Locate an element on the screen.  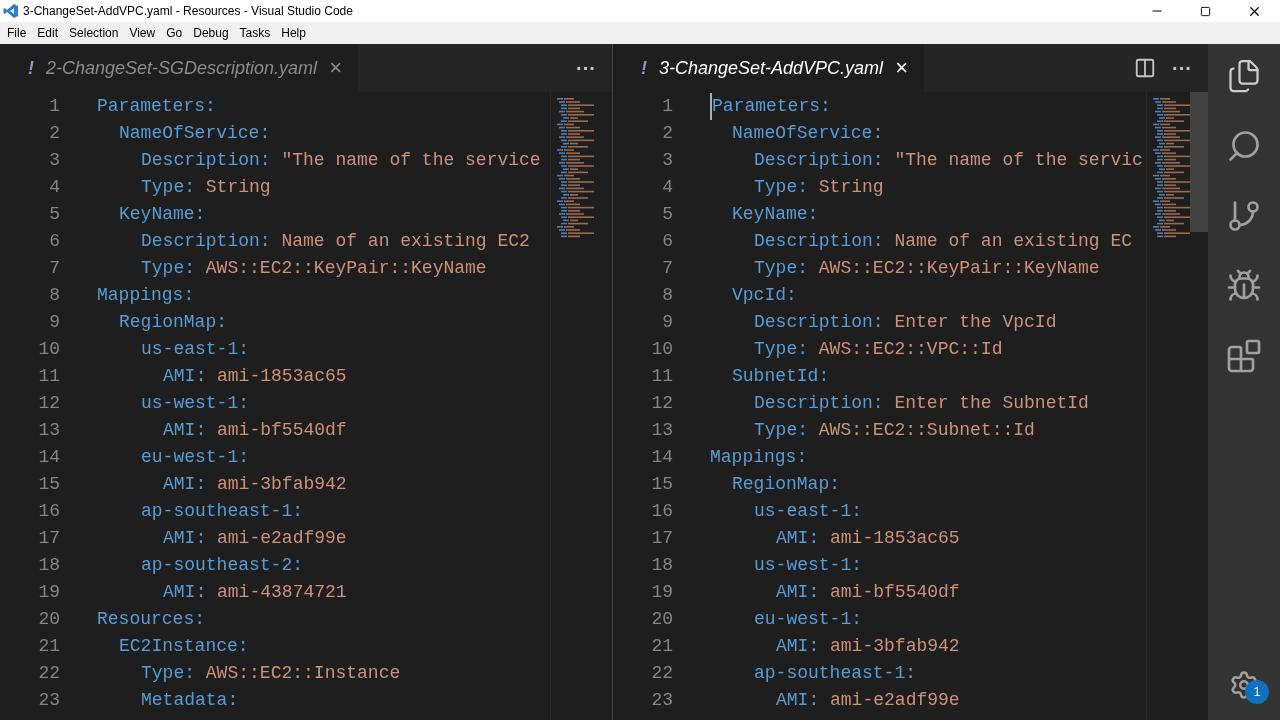
code-line: Resources: is located at coordinates (151, 619).